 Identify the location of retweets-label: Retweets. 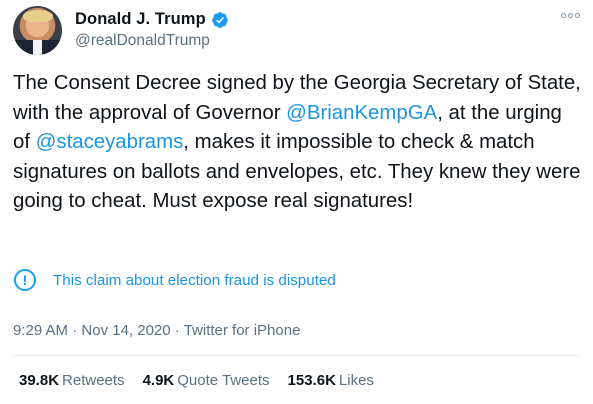
(93, 380).